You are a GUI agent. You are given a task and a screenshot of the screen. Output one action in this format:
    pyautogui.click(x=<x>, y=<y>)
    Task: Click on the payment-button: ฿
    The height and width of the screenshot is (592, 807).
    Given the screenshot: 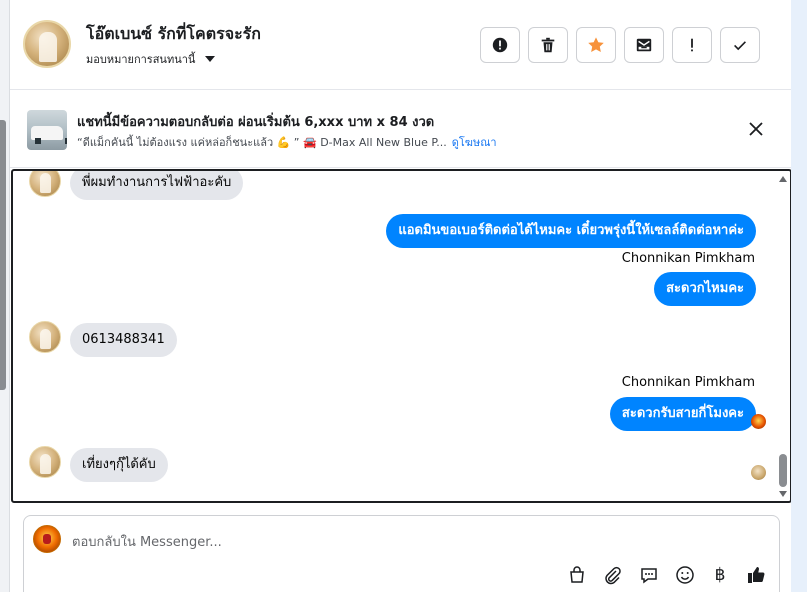 What is the action you would take?
    pyautogui.click(x=720, y=575)
    